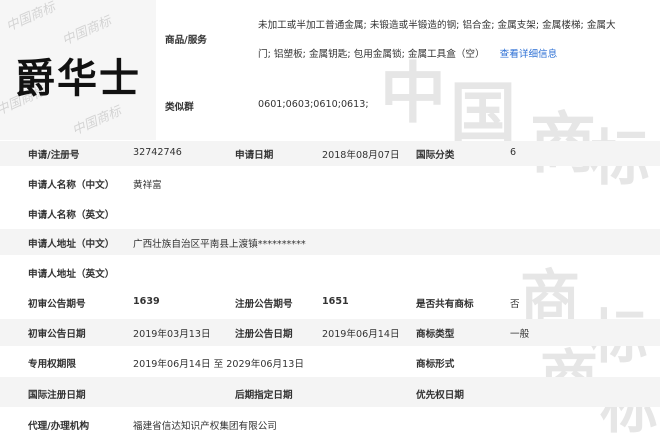 This screenshot has height=444, width=660. What do you see at coordinates (264, 334) in the screenshot?
I see `reg-pub-date-label: 注册公告日期` at bounding box center [264, 334].